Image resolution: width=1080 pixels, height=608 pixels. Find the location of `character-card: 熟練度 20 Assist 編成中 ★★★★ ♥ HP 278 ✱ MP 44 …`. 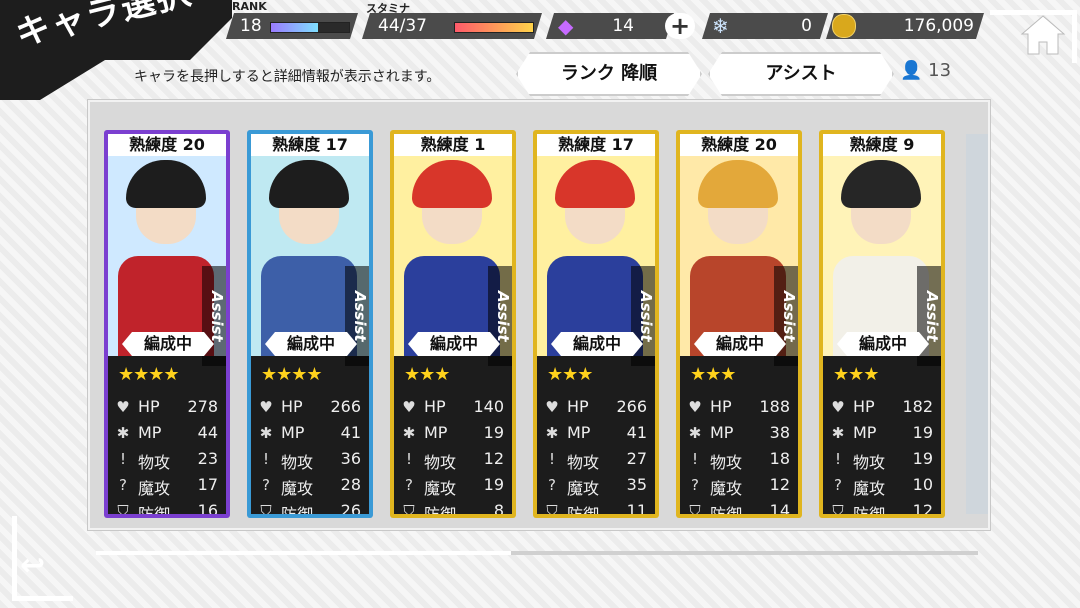

character-card: 熟練度 20 Assist 編成中 ★★★★ ♥ HP 278 ✱ MP 44 … is located at coordinates (167, 324).